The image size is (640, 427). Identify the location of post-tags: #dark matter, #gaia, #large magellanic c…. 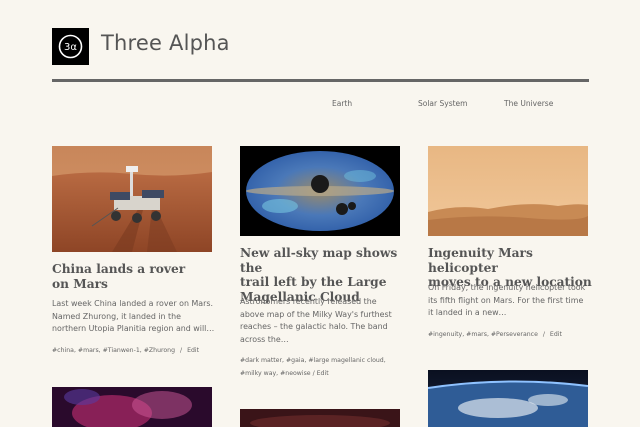
(313, 360).